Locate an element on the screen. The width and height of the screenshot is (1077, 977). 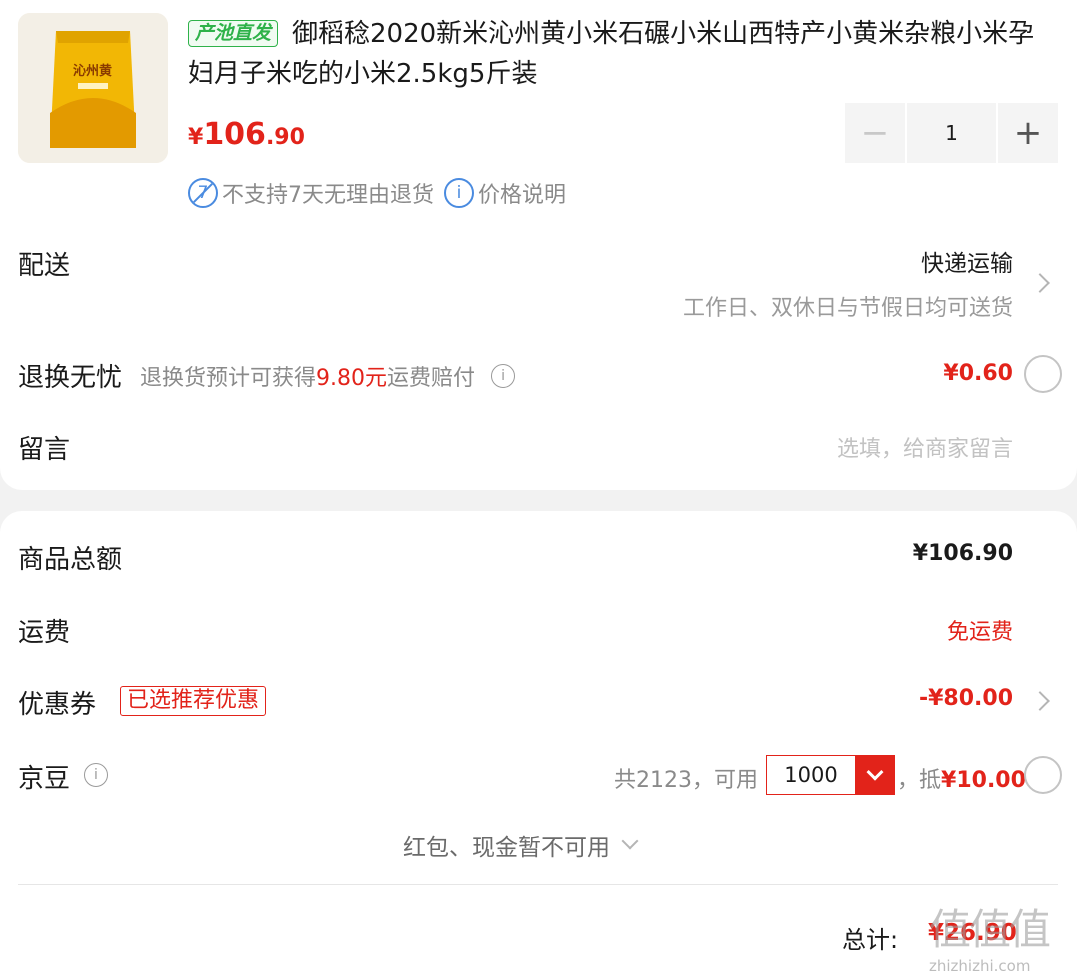
beans-deduct-prefix: ，抵 is located at coordinates (919, 780).